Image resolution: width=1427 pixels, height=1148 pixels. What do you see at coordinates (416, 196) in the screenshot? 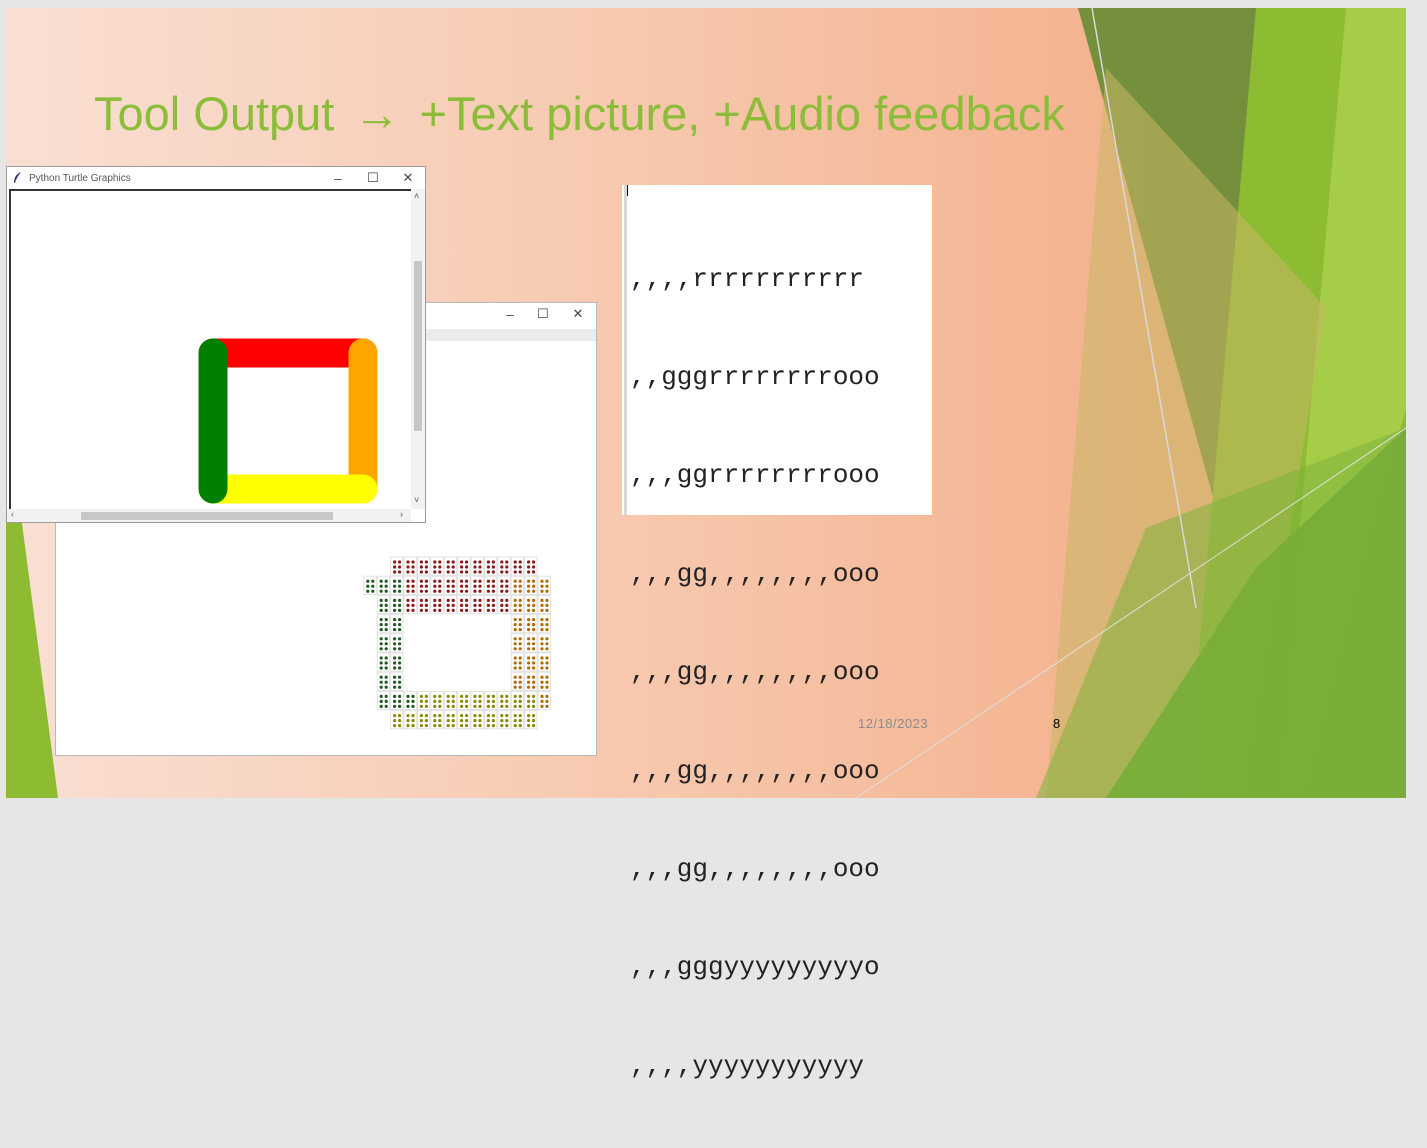
I see `scroll-up-icon: ˄` at bounding box center [416, 196].